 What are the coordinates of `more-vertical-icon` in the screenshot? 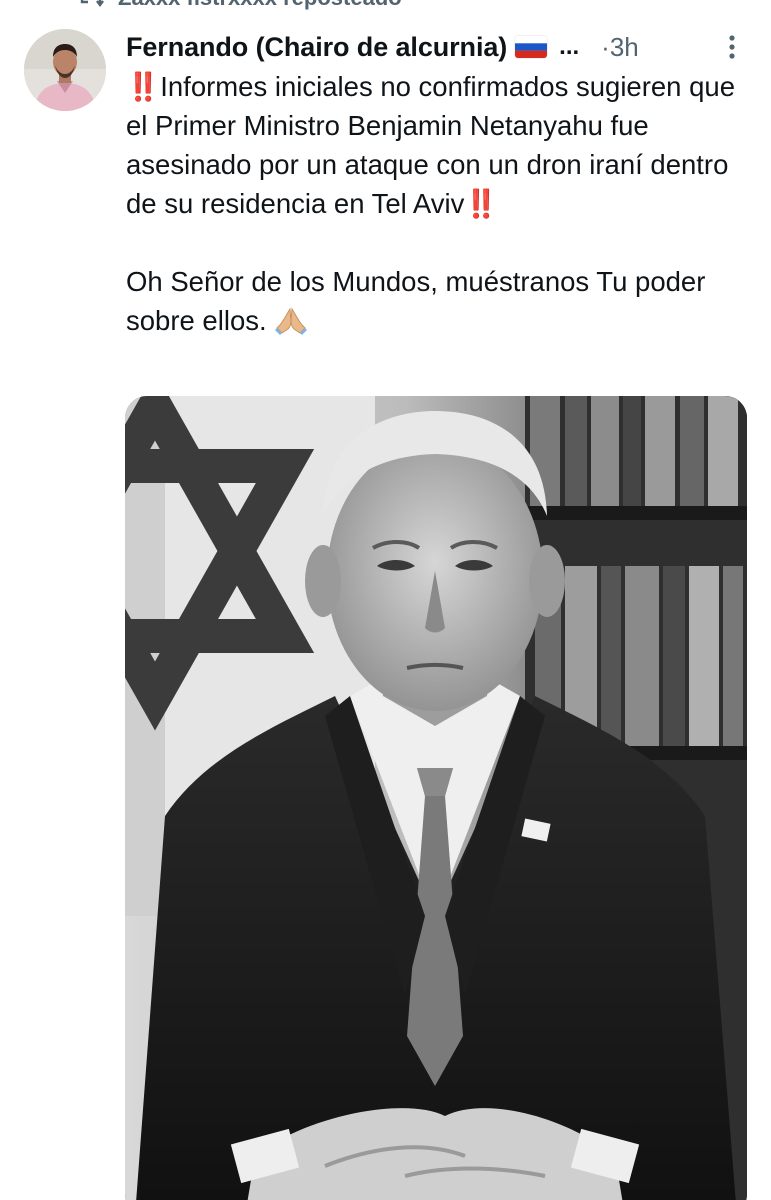 It's located at (732, 47).